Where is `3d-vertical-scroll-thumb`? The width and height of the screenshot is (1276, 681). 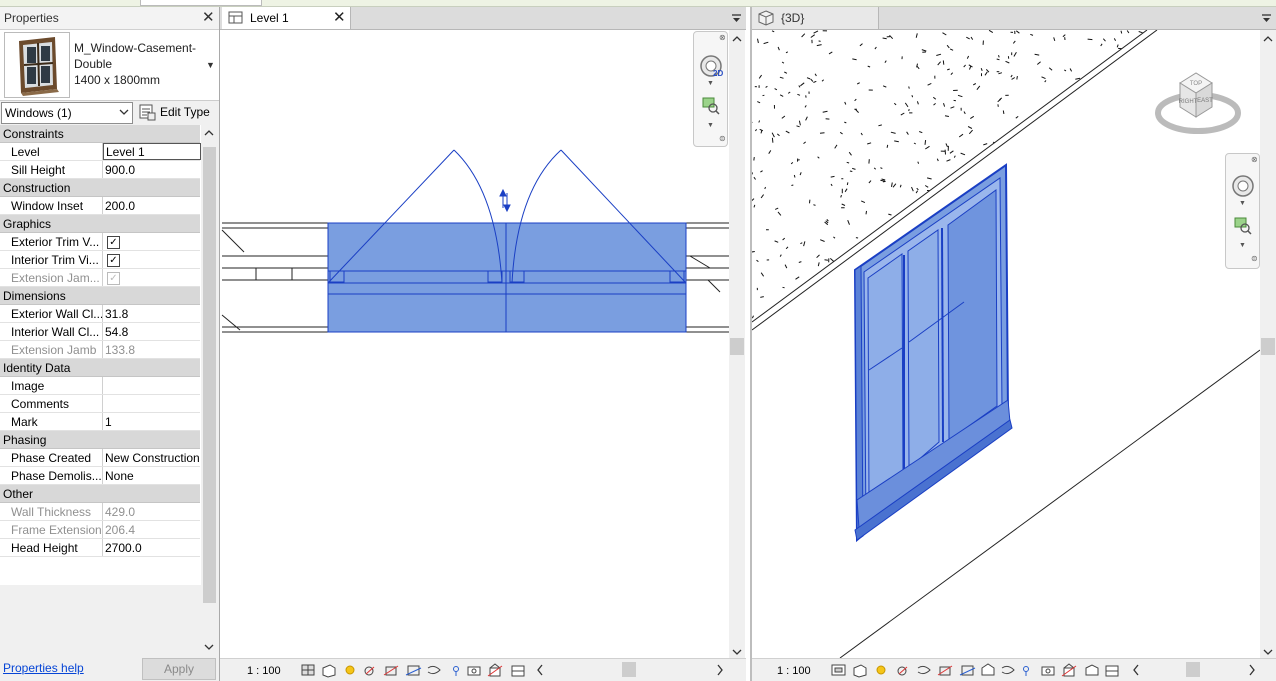 3d-vertical-scroll-thumb is located at coordinates (1268, 346).